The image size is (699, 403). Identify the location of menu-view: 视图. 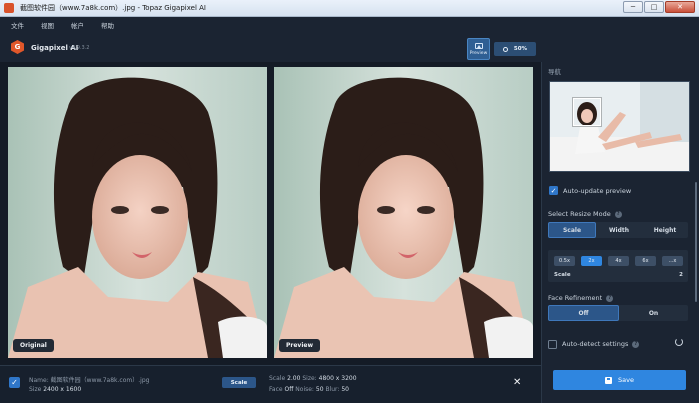
(47, 25).